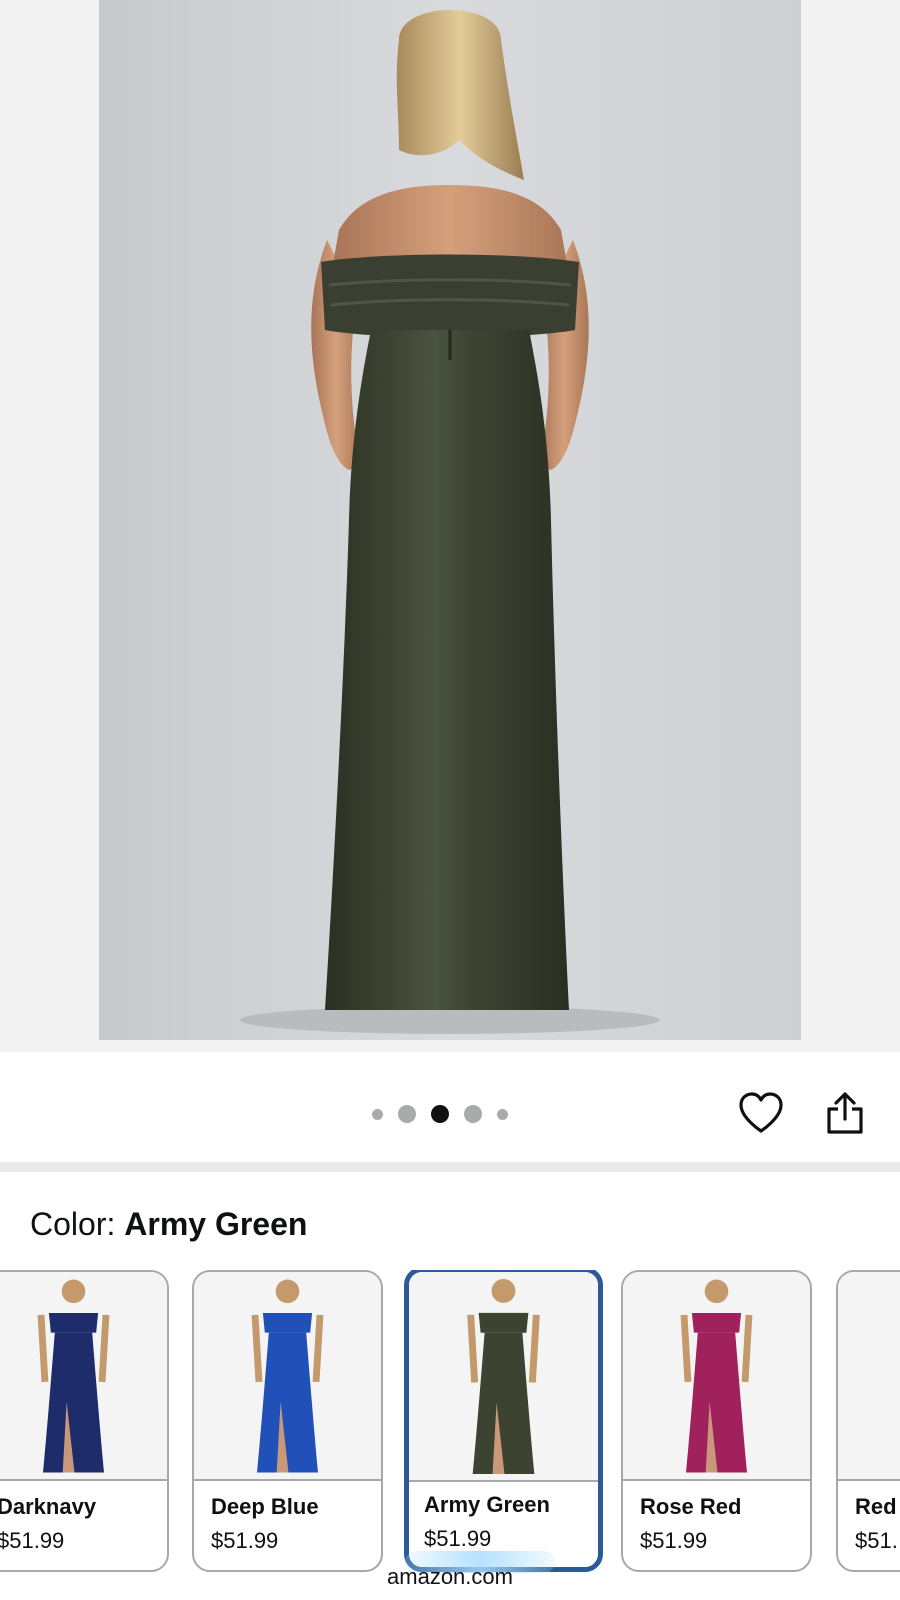 Image resolution: width=900 pixels, height=1600 pixels. What do you see at coordinates (265, 1506) in the screenshot?
I see `swatch-name: Deep Blue` at bounding box center [265, 1506].